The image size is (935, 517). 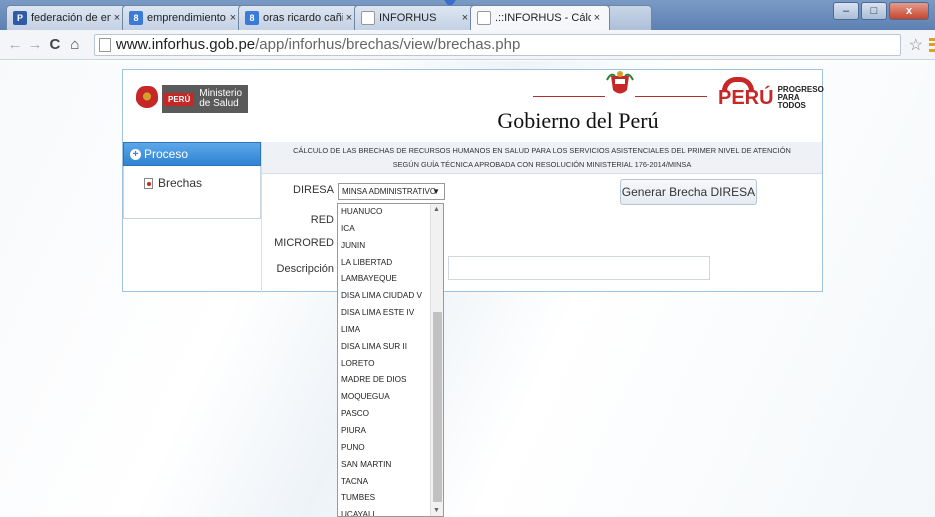 What do you see at coordinates (688, 192) in the screenshot?
I see `generar-brecha-button: Generar Brecha DIRESA` at bounding box center [688, 192].